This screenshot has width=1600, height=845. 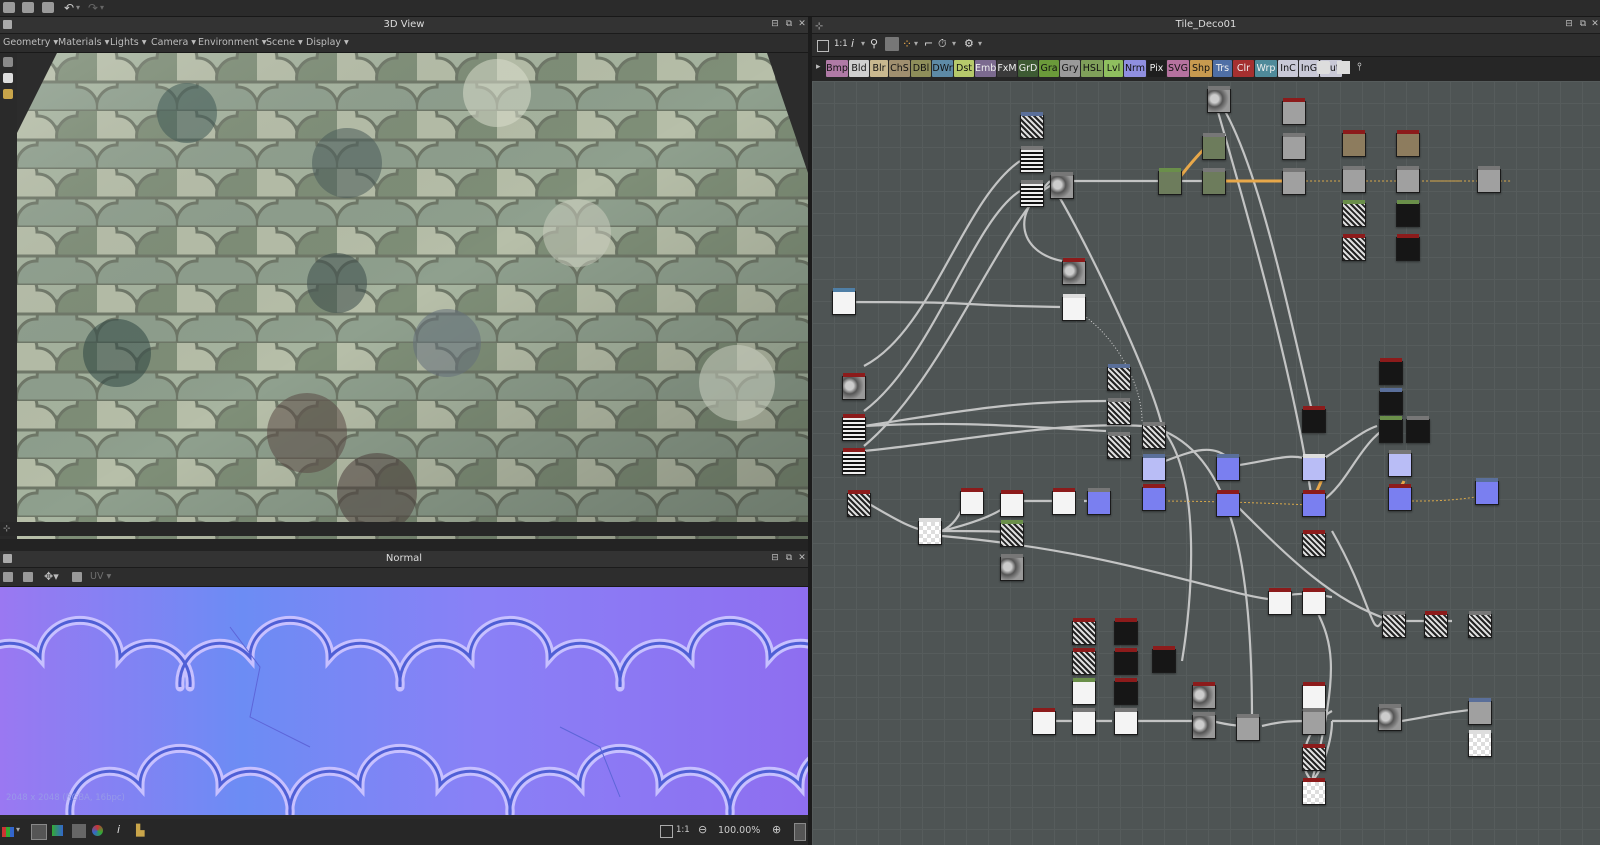 I want to click on category-dwr: DWr, so click(x=942, y=68).